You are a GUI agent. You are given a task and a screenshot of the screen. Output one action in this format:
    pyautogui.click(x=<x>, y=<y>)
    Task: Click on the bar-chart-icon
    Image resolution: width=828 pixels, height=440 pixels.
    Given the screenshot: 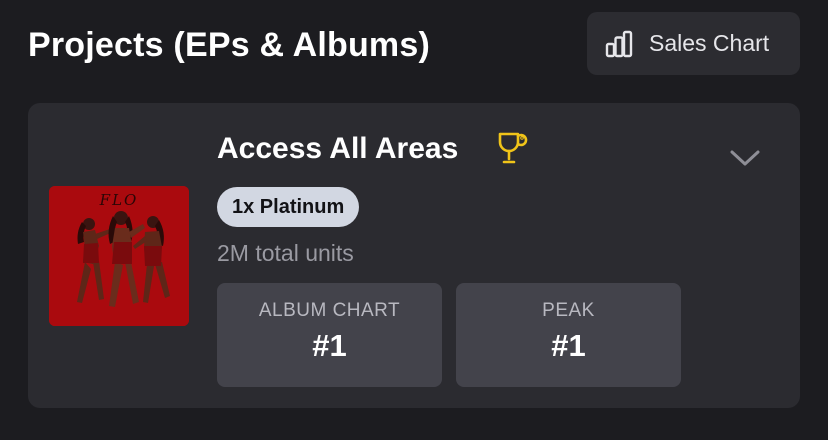 What is the action you would take?
    pyautogui.click(x=619, y=44)
    